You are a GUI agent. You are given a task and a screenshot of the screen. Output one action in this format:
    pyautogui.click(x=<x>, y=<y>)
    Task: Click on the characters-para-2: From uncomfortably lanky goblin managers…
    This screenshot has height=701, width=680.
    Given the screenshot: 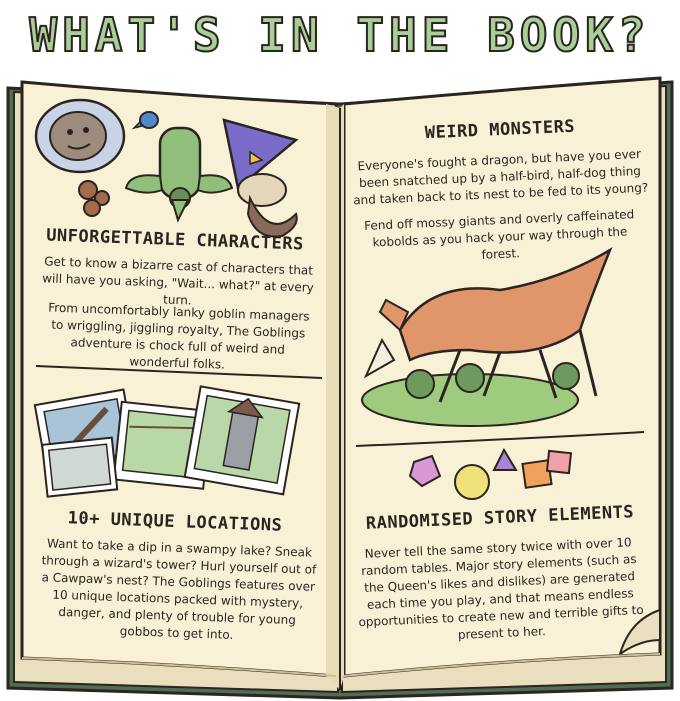 What is the action you would take?
    pyautogui.click(x=179, y=336)
    